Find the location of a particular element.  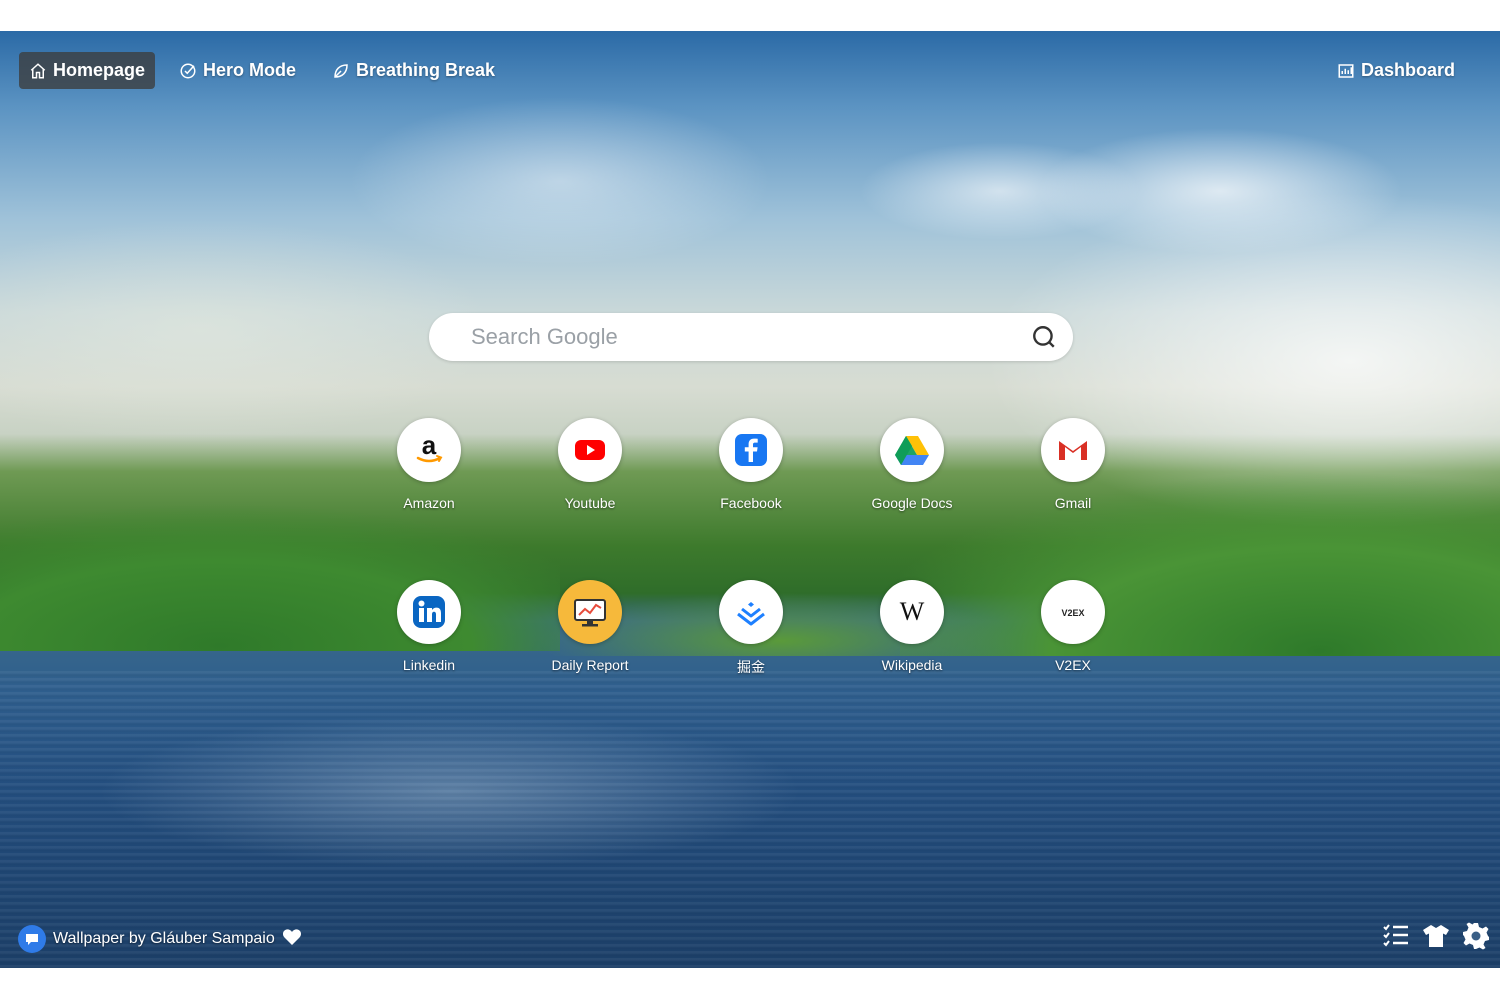

shortcut-daily-report: Daily Report is located at coordinates (590, 630).